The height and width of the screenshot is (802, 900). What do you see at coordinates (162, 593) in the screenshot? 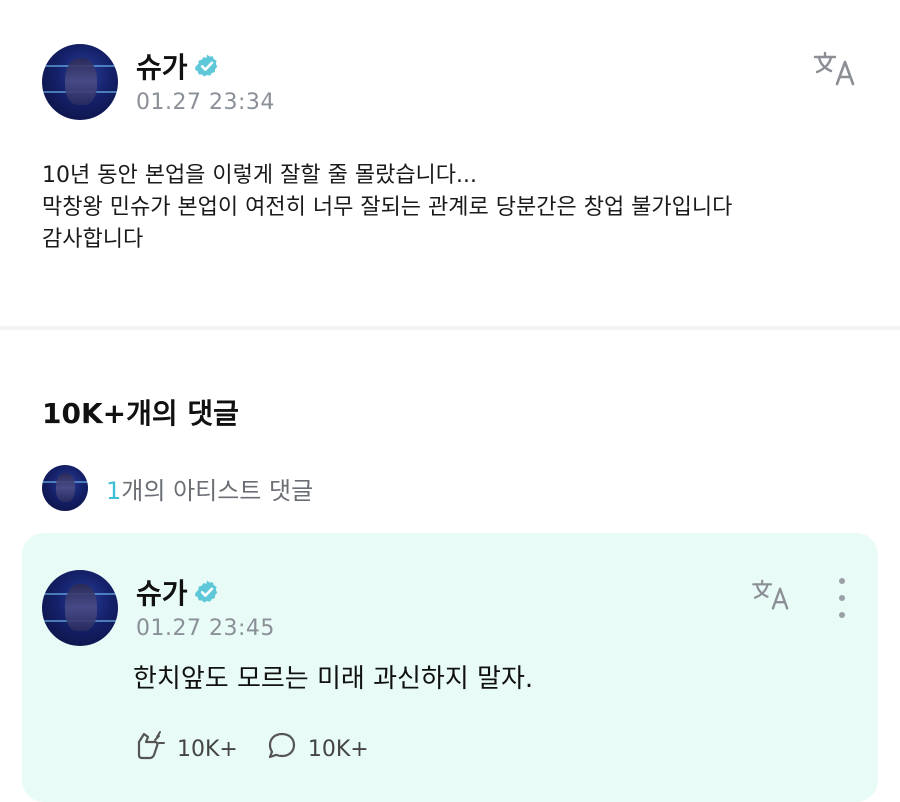
I see `comment-author-name-text: 슈가` at bounding box center [162, 593].